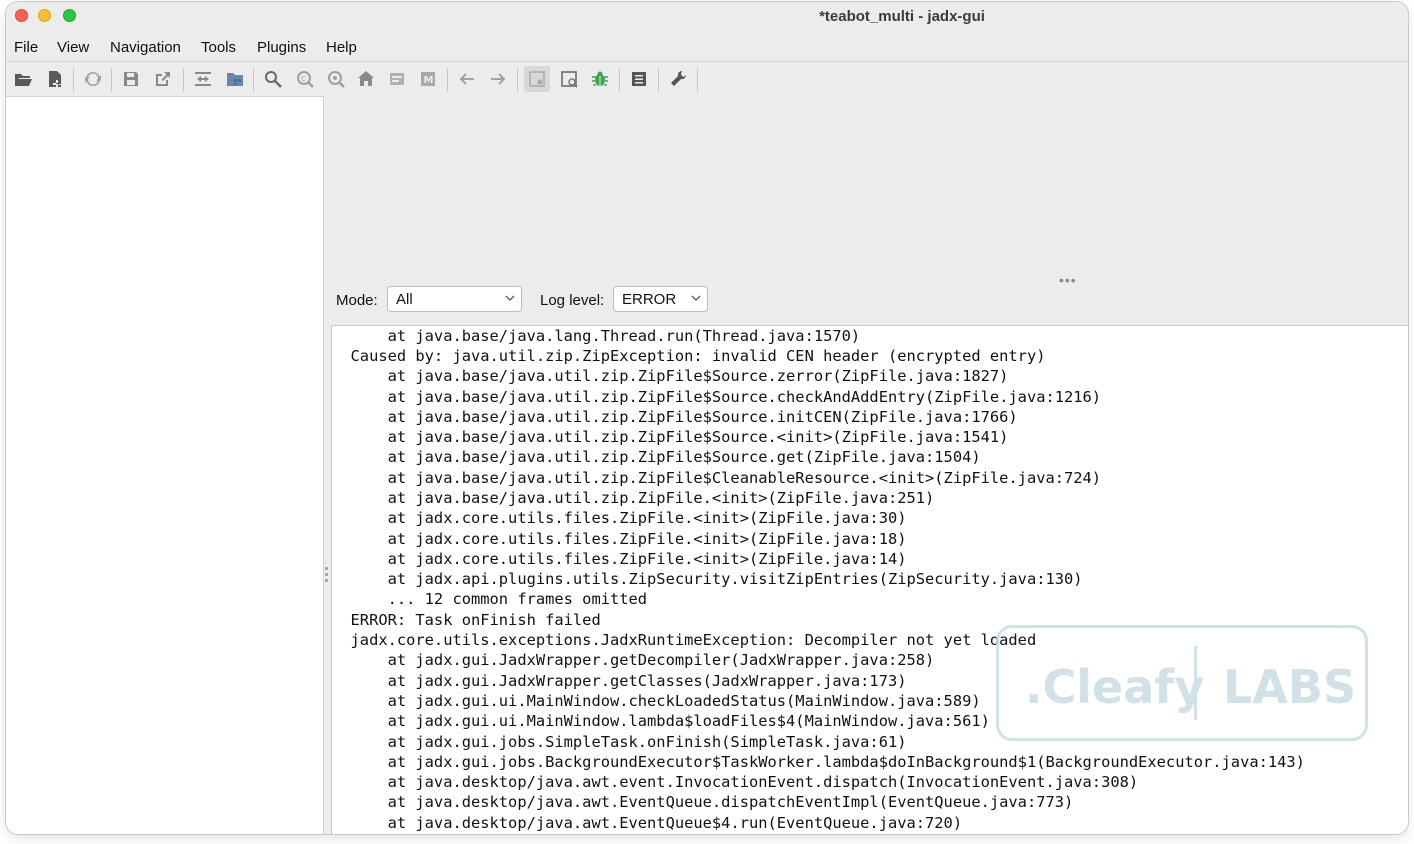 The width and height of the screenshot is (1414, 844). I want to click on cleafy-labs-watermark: .Cleafy LABS, so click(1182, 683).